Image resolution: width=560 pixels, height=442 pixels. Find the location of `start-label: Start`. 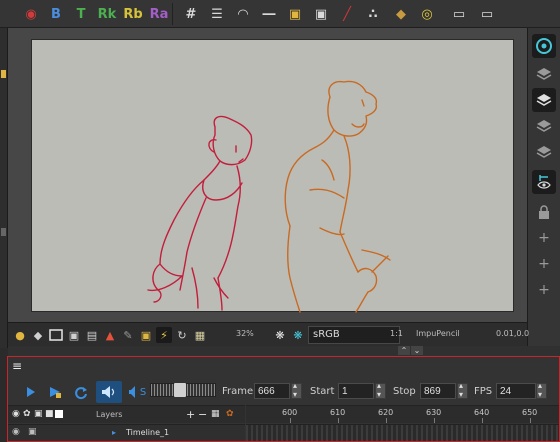

start-label: Start is located at coordinates (322, 391).